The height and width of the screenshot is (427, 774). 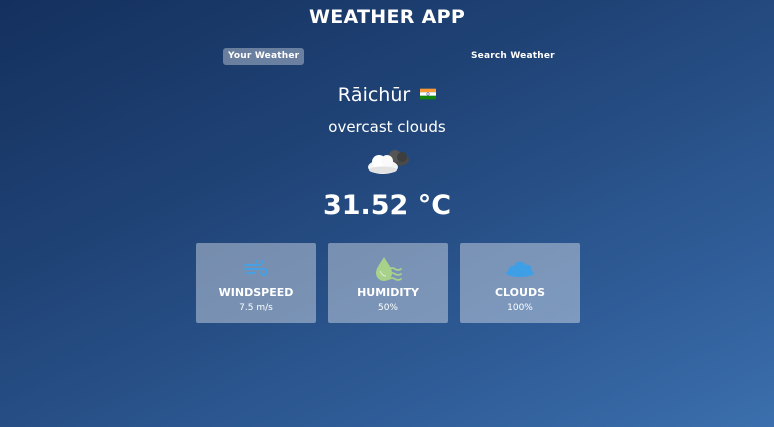 I want to click on india-flag-icon, so click(x=428, y=93).